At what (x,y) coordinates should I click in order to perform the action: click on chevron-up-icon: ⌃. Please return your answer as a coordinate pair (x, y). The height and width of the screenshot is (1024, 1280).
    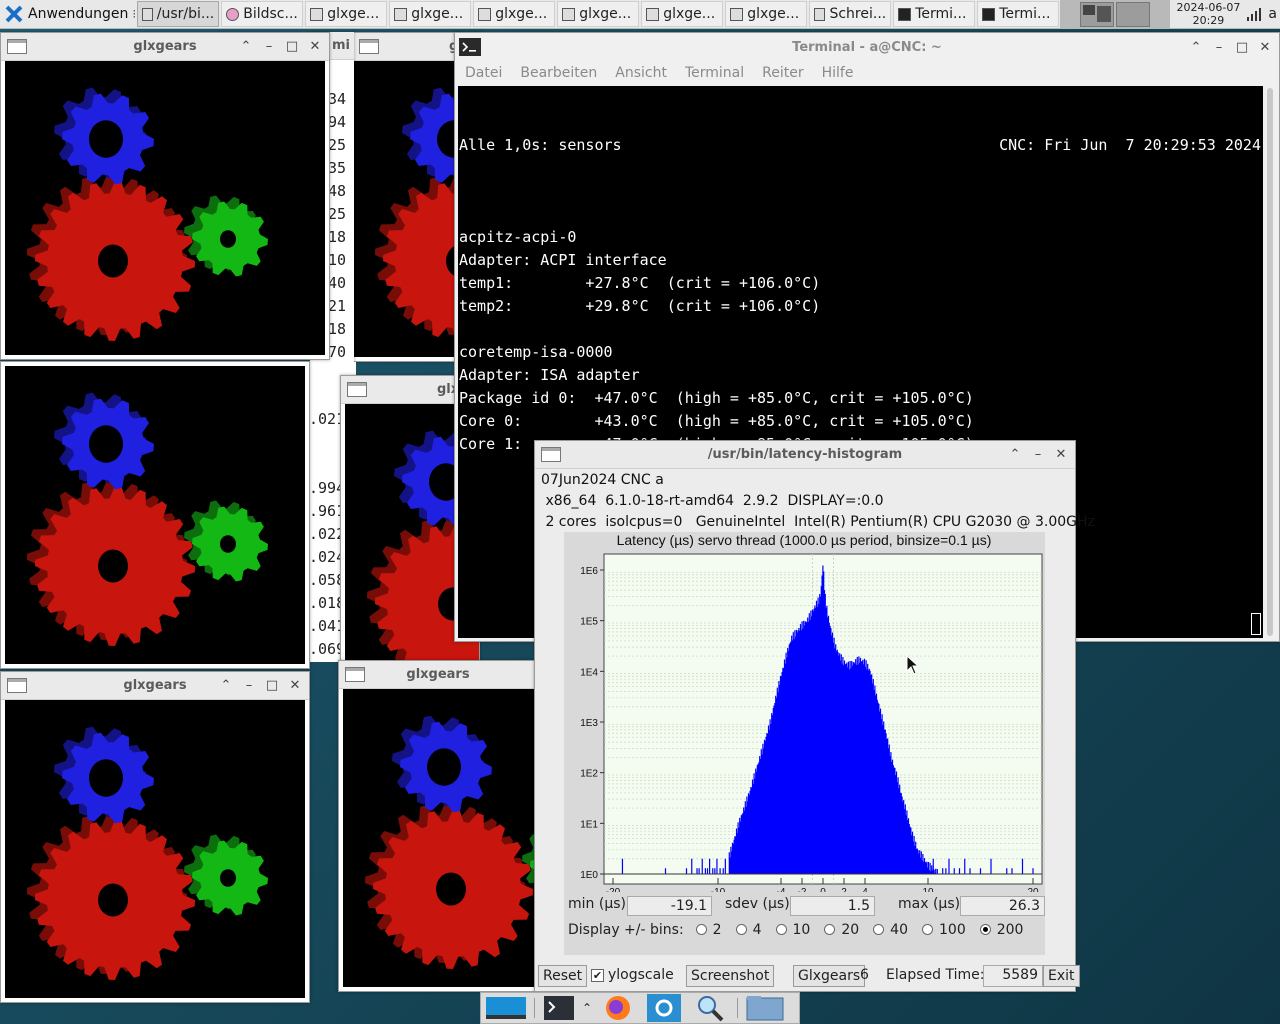
    Looking at the image, I should click on (587, 1008).